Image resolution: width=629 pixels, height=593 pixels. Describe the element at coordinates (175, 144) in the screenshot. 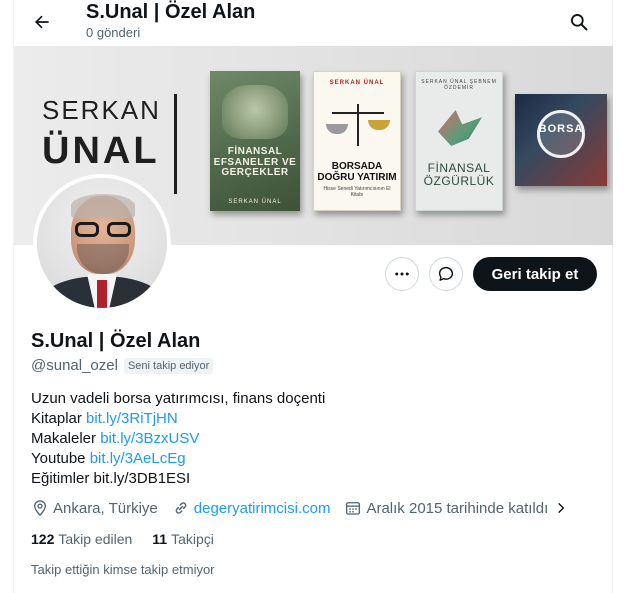

I see `banner-divider` at that location.